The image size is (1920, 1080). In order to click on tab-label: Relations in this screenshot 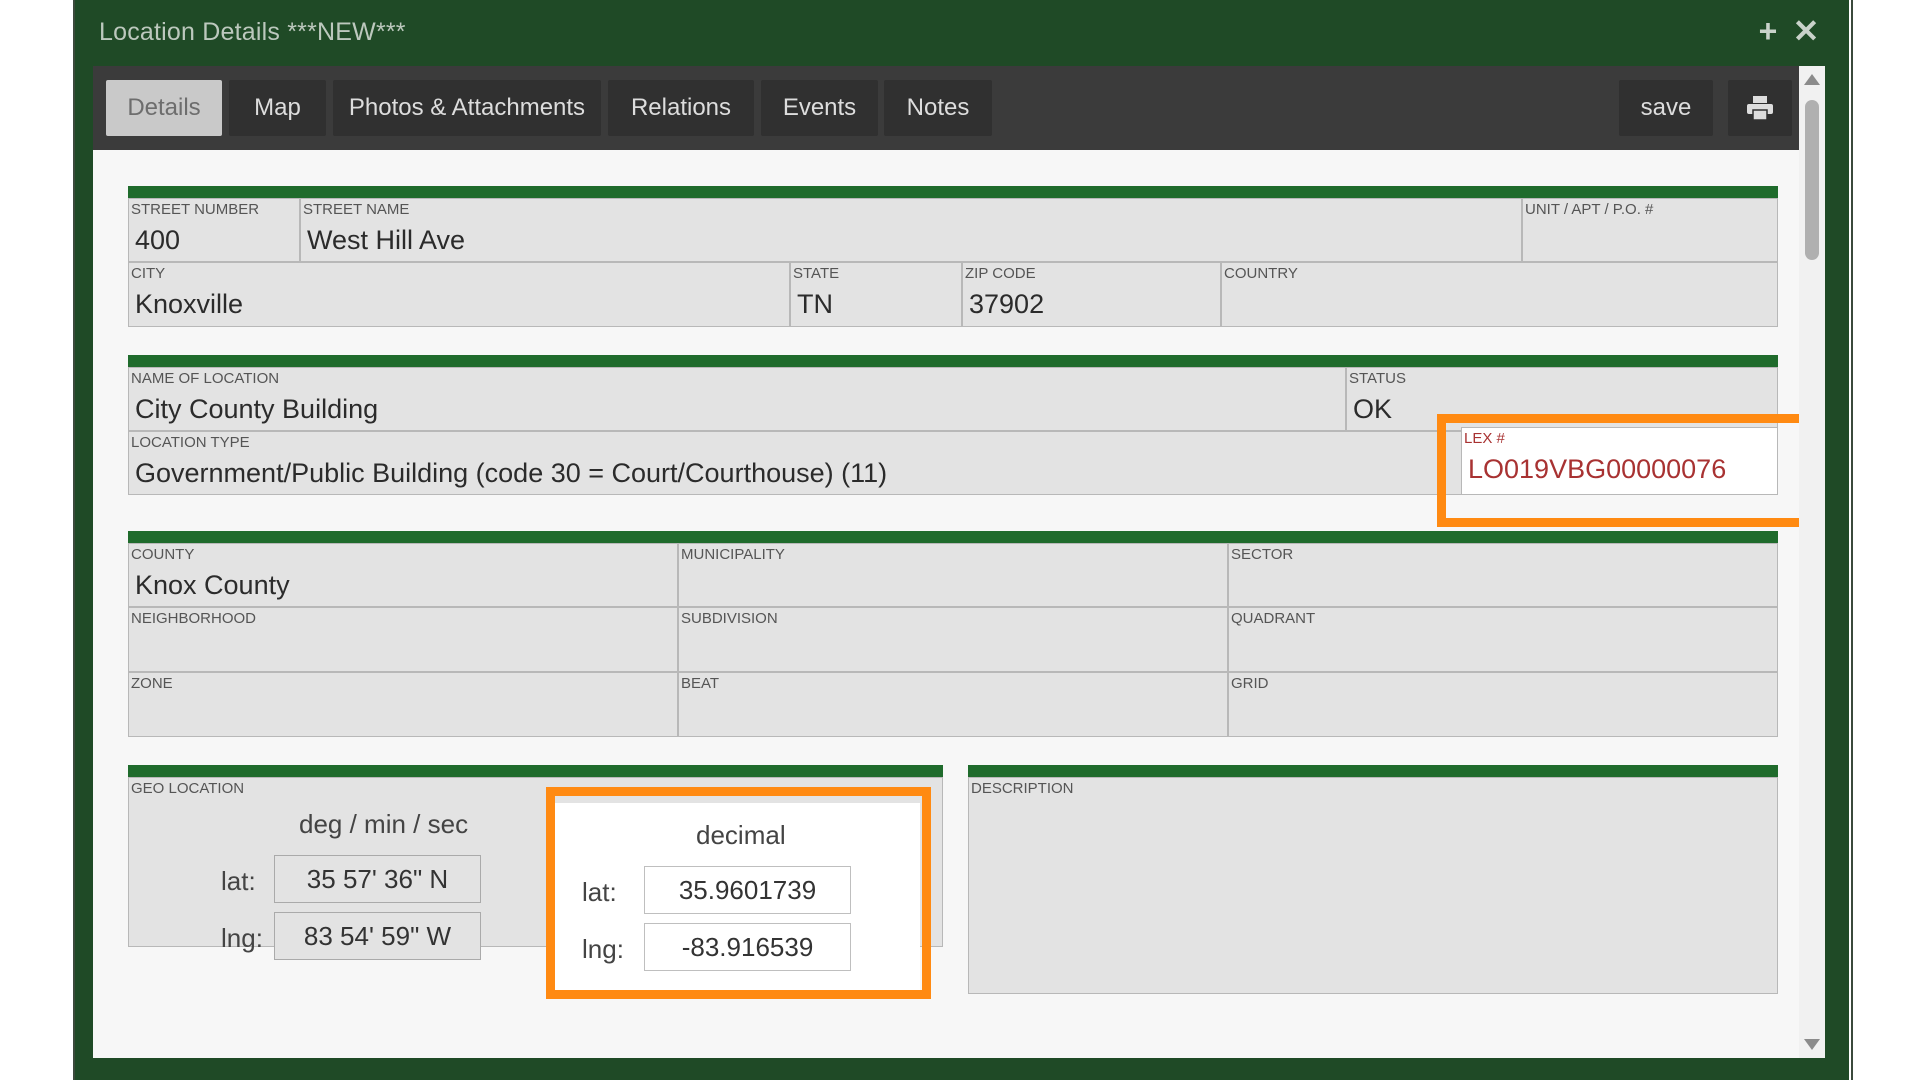, I will do `click(681, 107)`.